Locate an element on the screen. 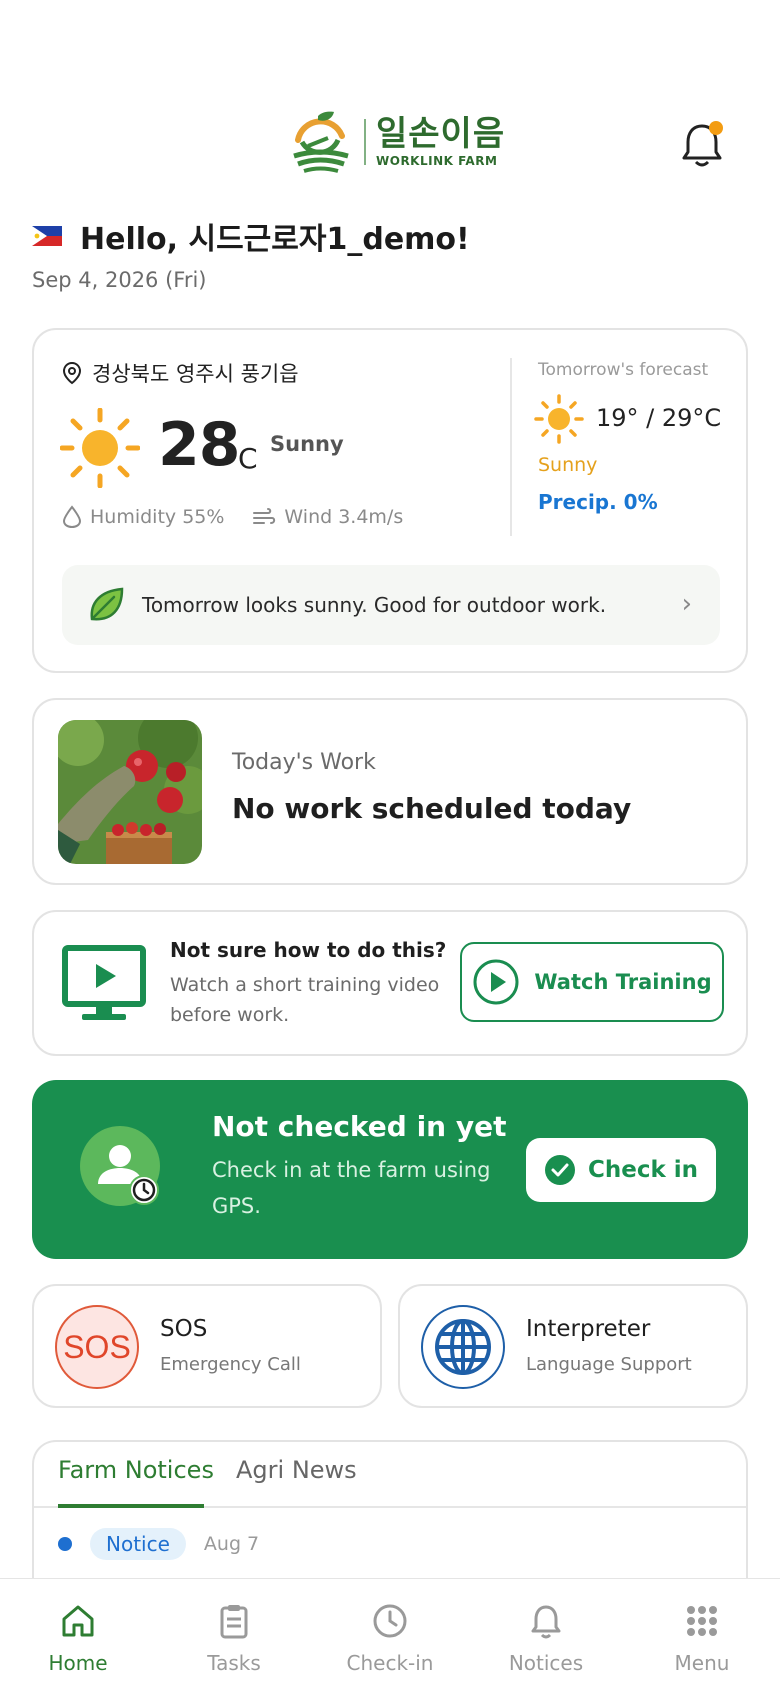  interpreter-button: Interpreter Language Support is located at coordinates (573, 1346).